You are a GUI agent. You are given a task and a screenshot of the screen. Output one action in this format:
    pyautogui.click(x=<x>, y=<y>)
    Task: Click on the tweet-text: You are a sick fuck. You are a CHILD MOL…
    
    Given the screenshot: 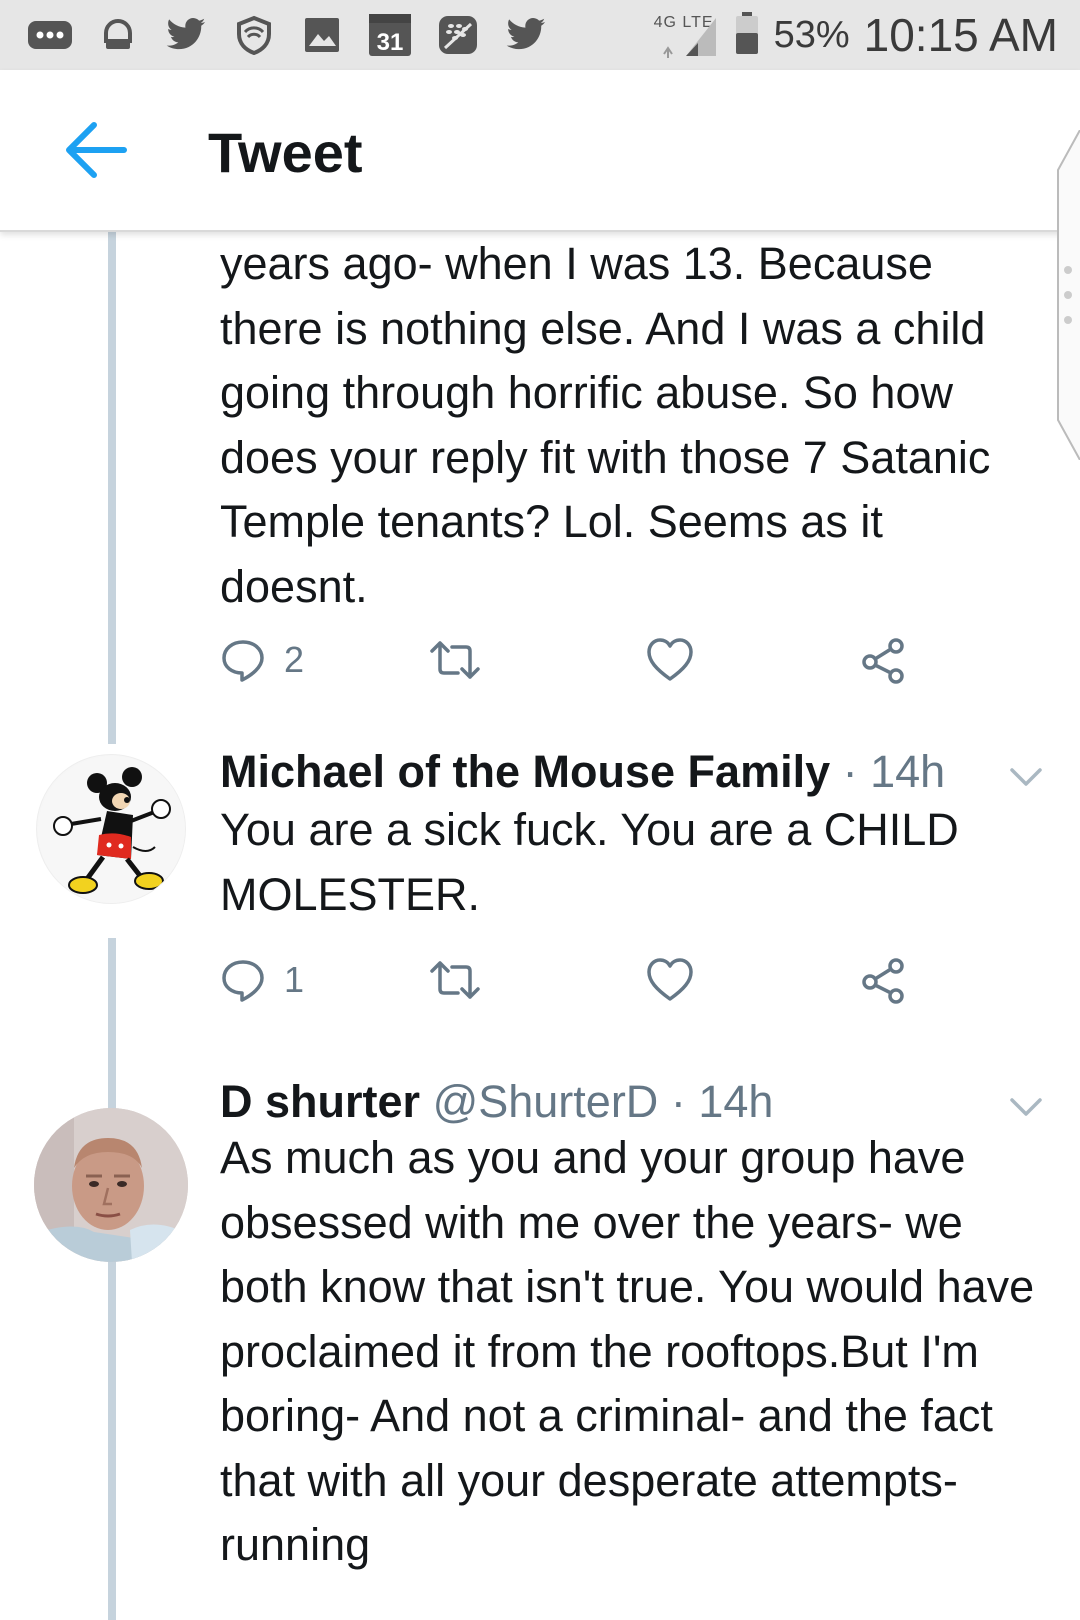 What is the action you would take?
    pyautogui.click(x=589, y=862)
    